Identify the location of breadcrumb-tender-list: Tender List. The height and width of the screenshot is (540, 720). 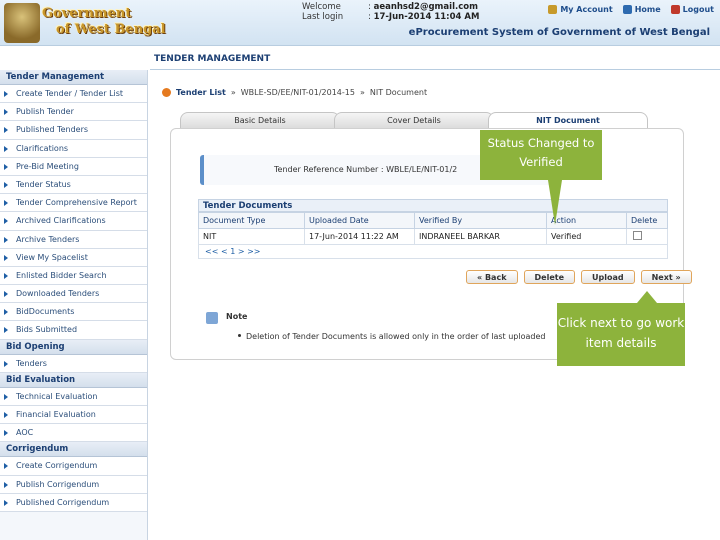
(201, 92).